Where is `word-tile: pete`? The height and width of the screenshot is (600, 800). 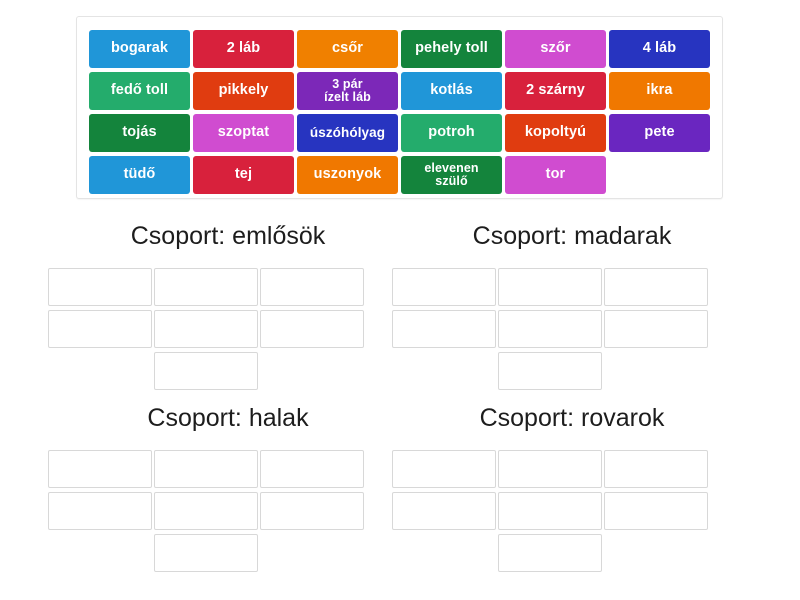 word-tile: pete is located at coordinates (659, 133).